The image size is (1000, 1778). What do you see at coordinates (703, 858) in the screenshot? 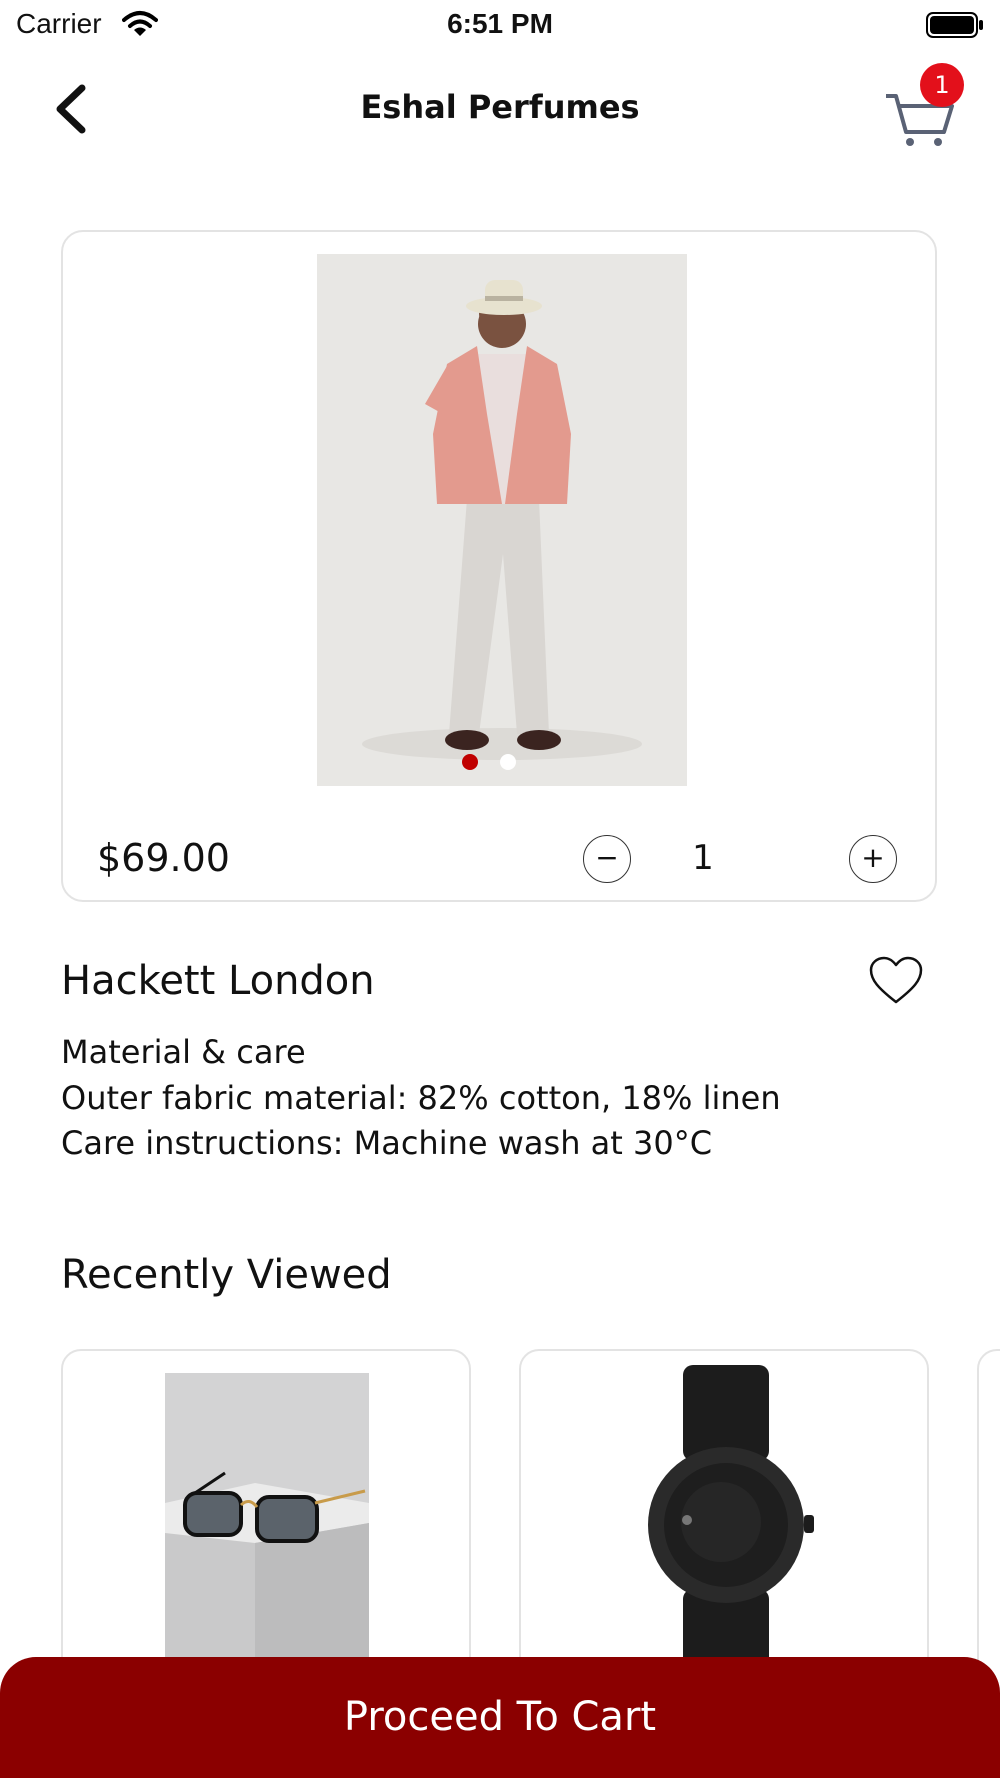
I see `quantity-value: 1` at bounding box center [703, 858].